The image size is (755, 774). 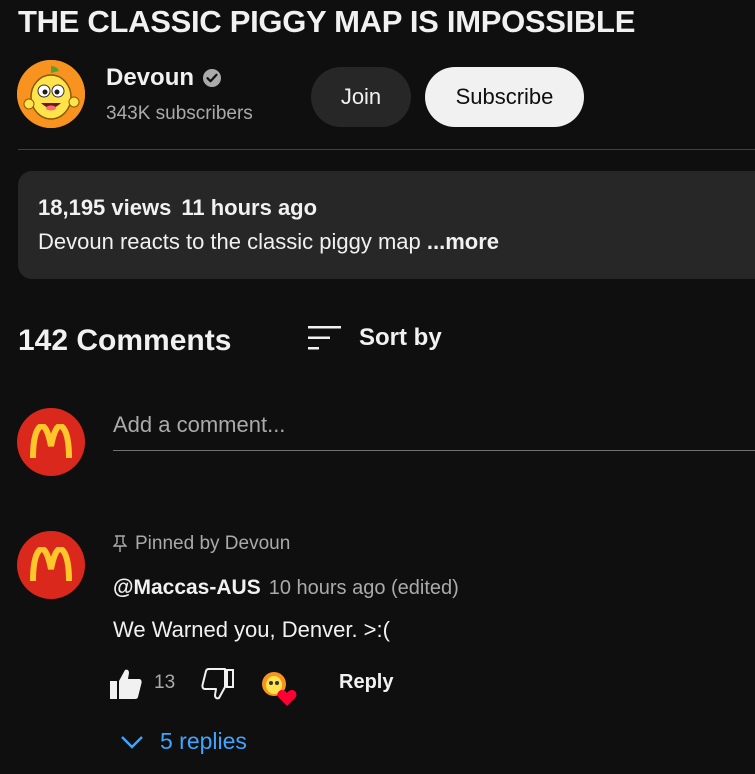 I want to click on channel-name-row: Devoun, so click(x=164, y=78).